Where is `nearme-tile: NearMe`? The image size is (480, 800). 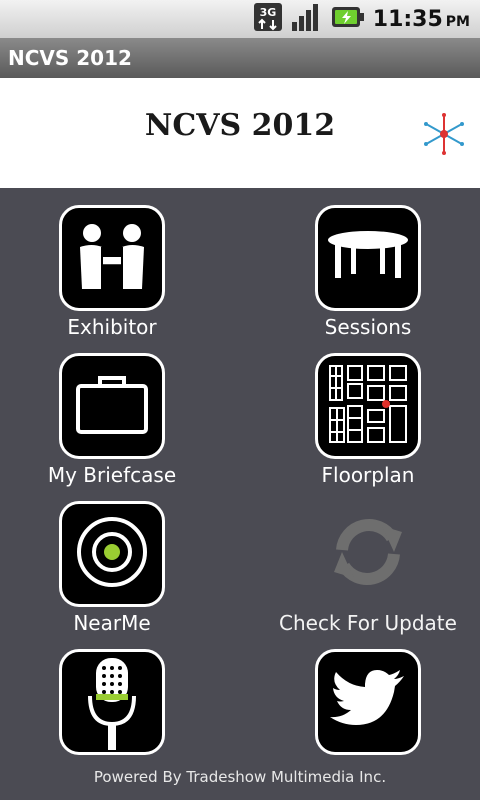 nearme-tile: NearMe is located at coordinates (112, 568).